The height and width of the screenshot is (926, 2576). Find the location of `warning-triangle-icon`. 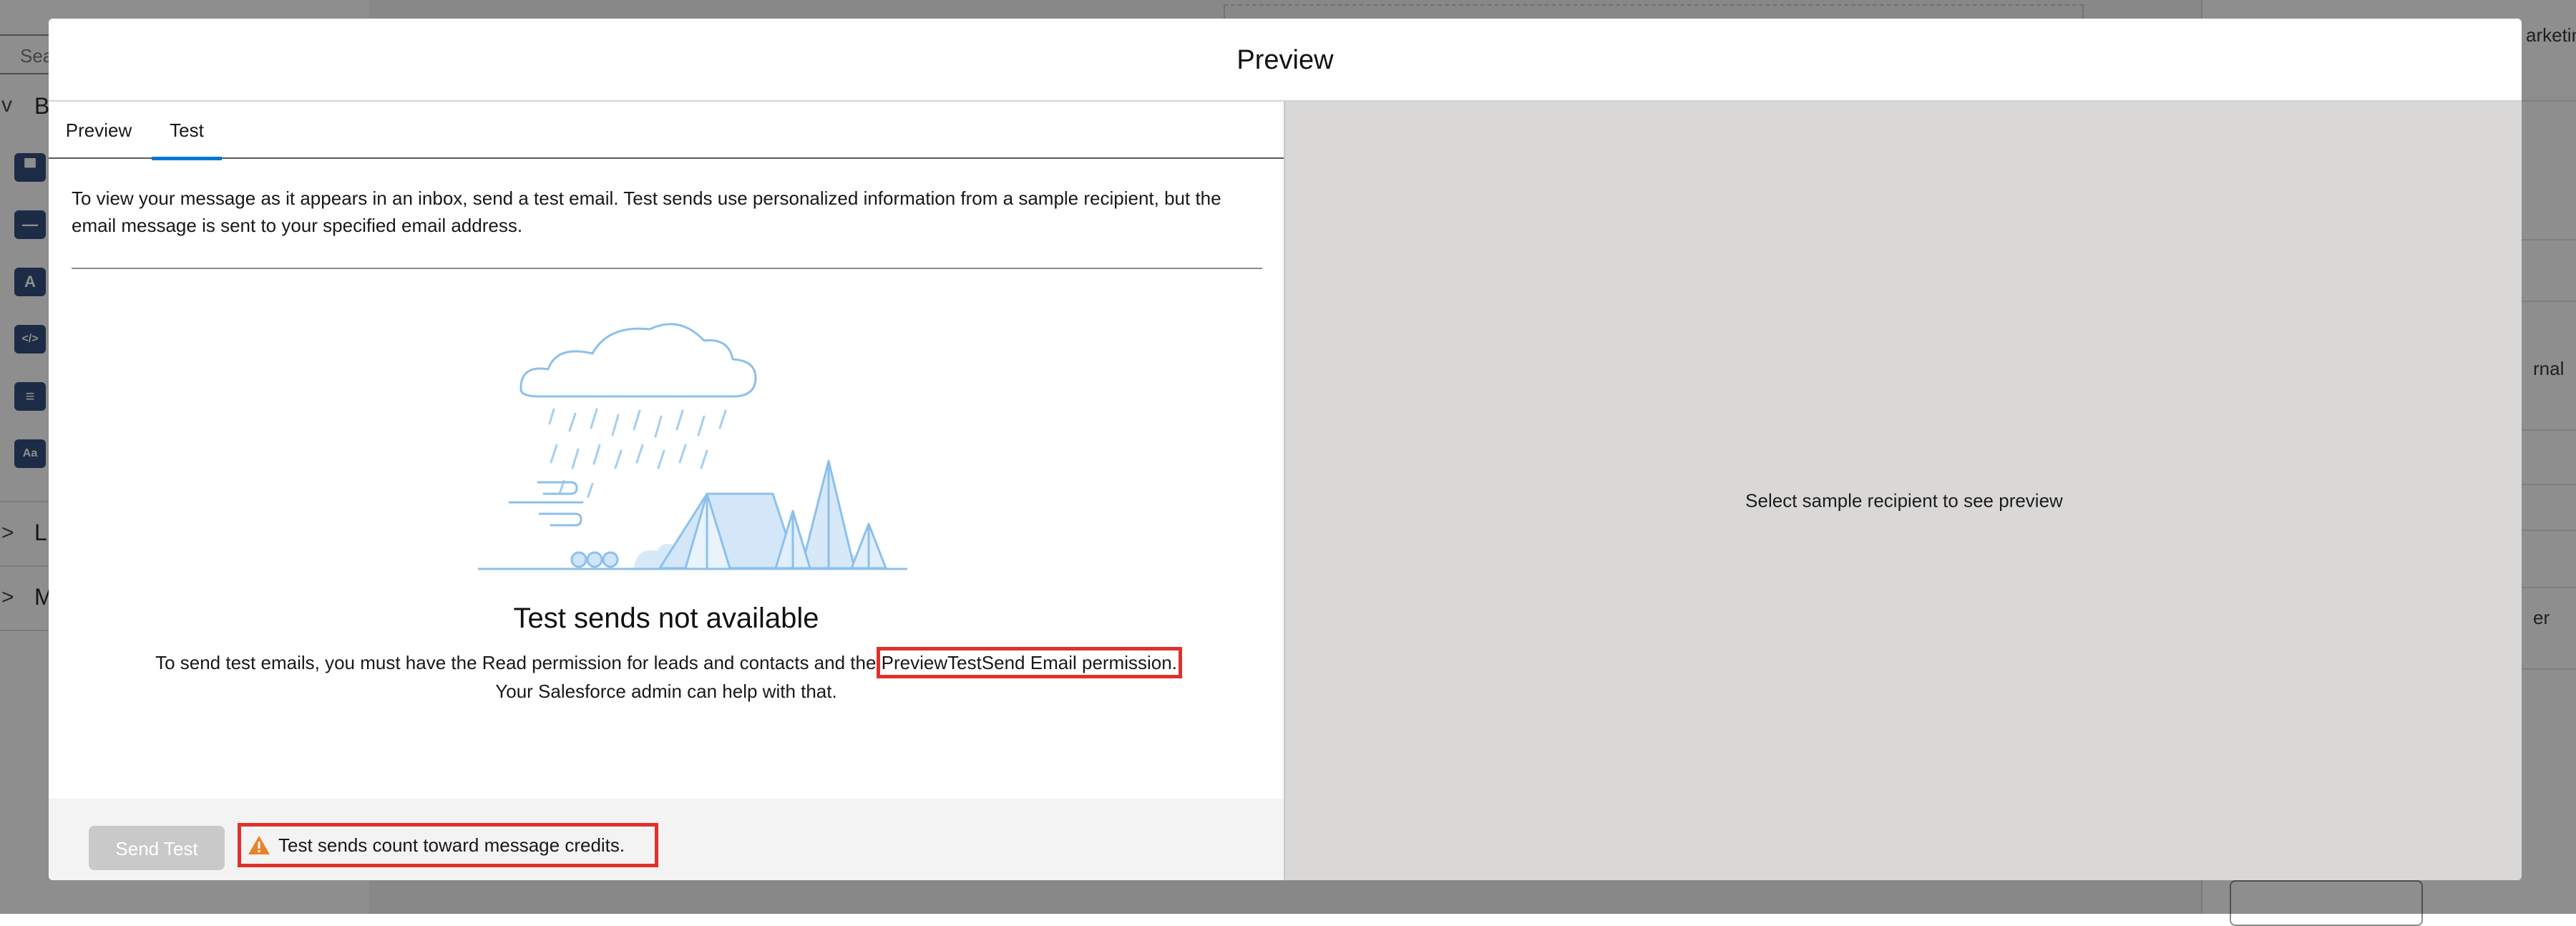

warning-triangle-icon is located at coordinates (259, 845).